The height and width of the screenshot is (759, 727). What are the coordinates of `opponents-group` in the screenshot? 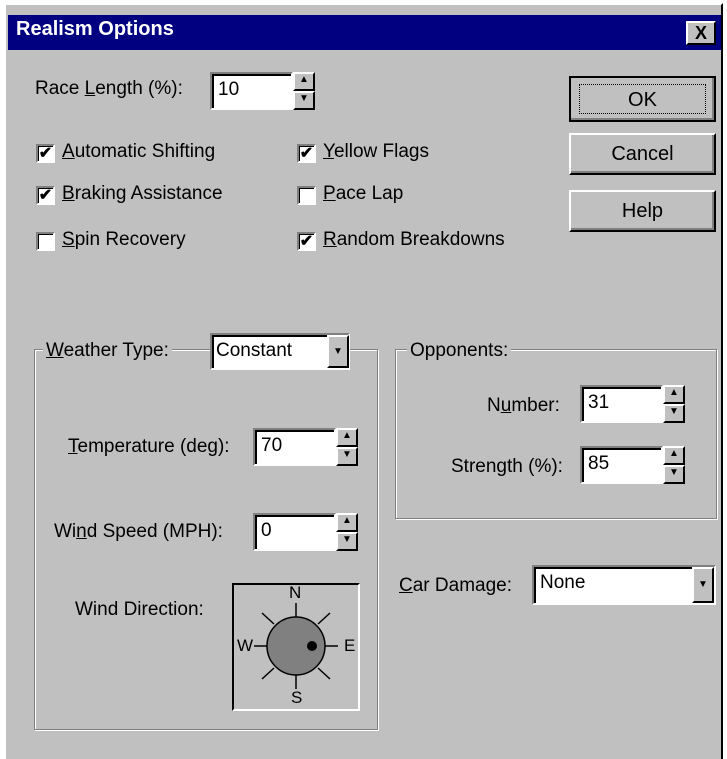 It's located at (556, 434).